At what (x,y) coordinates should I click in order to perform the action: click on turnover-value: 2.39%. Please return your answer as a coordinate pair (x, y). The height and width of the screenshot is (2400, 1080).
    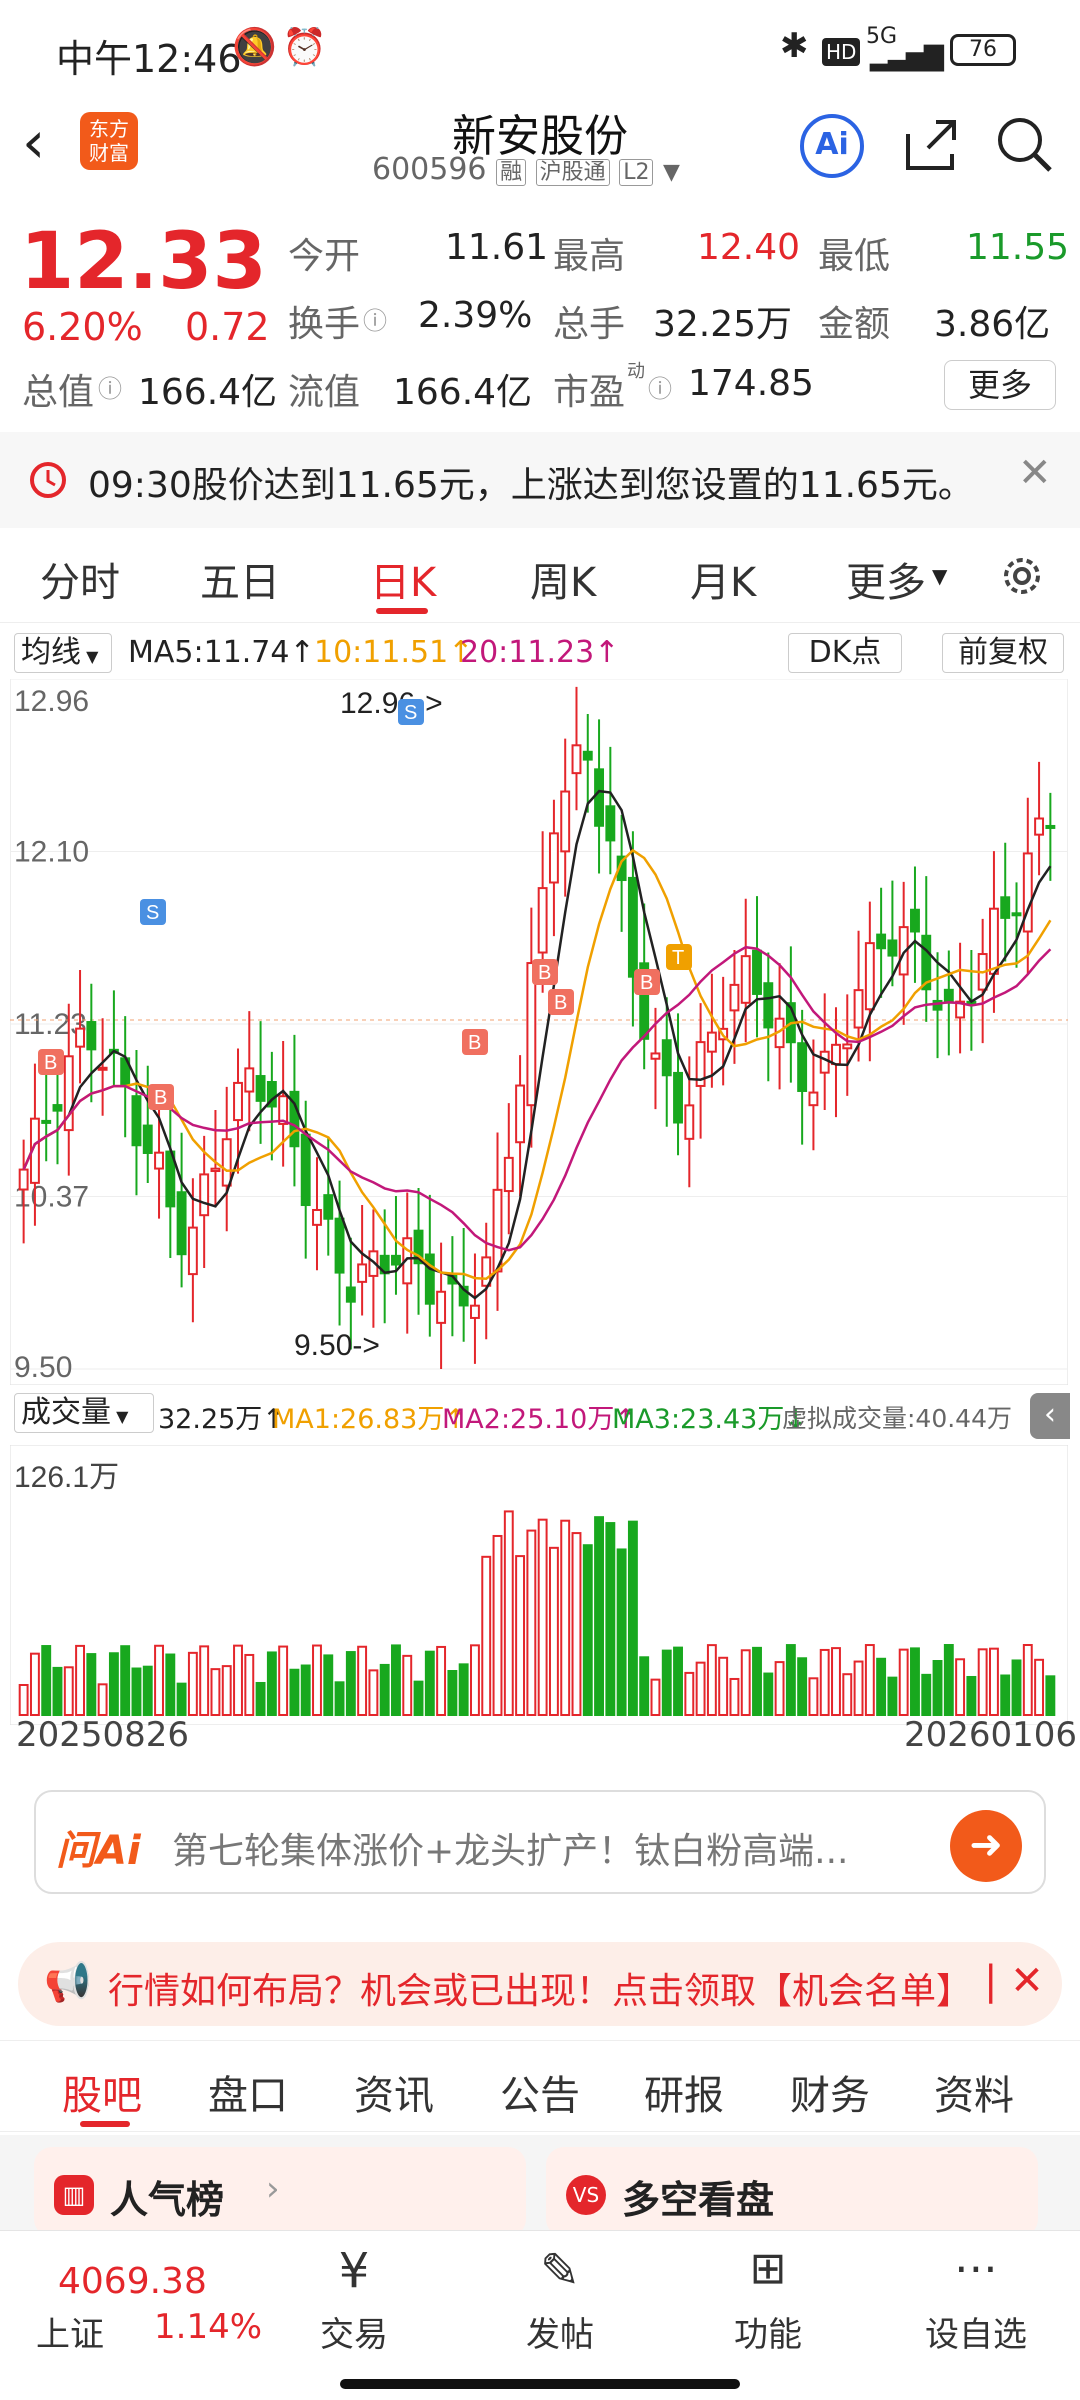
    Looking at the image, I should click on (475, 315).